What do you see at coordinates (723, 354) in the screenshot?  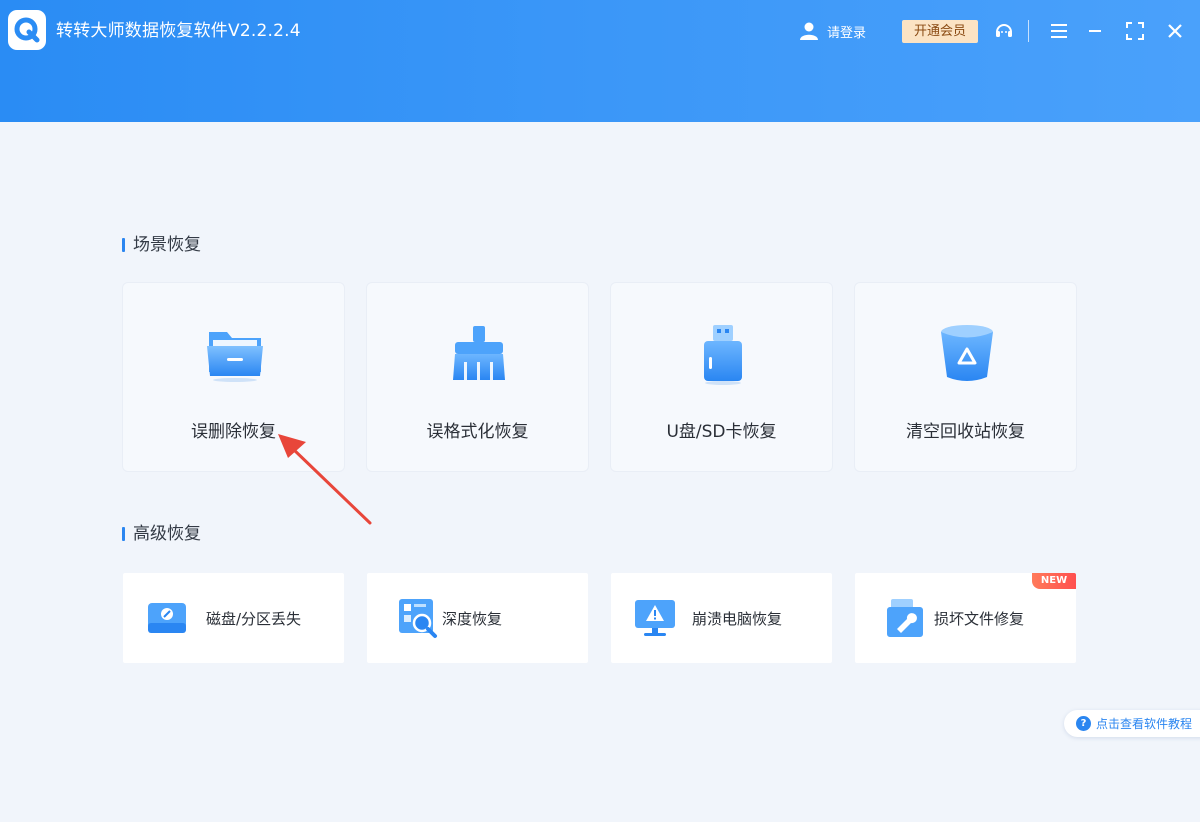 I see `usb-drive-icon` at bounding box center [723, 354].